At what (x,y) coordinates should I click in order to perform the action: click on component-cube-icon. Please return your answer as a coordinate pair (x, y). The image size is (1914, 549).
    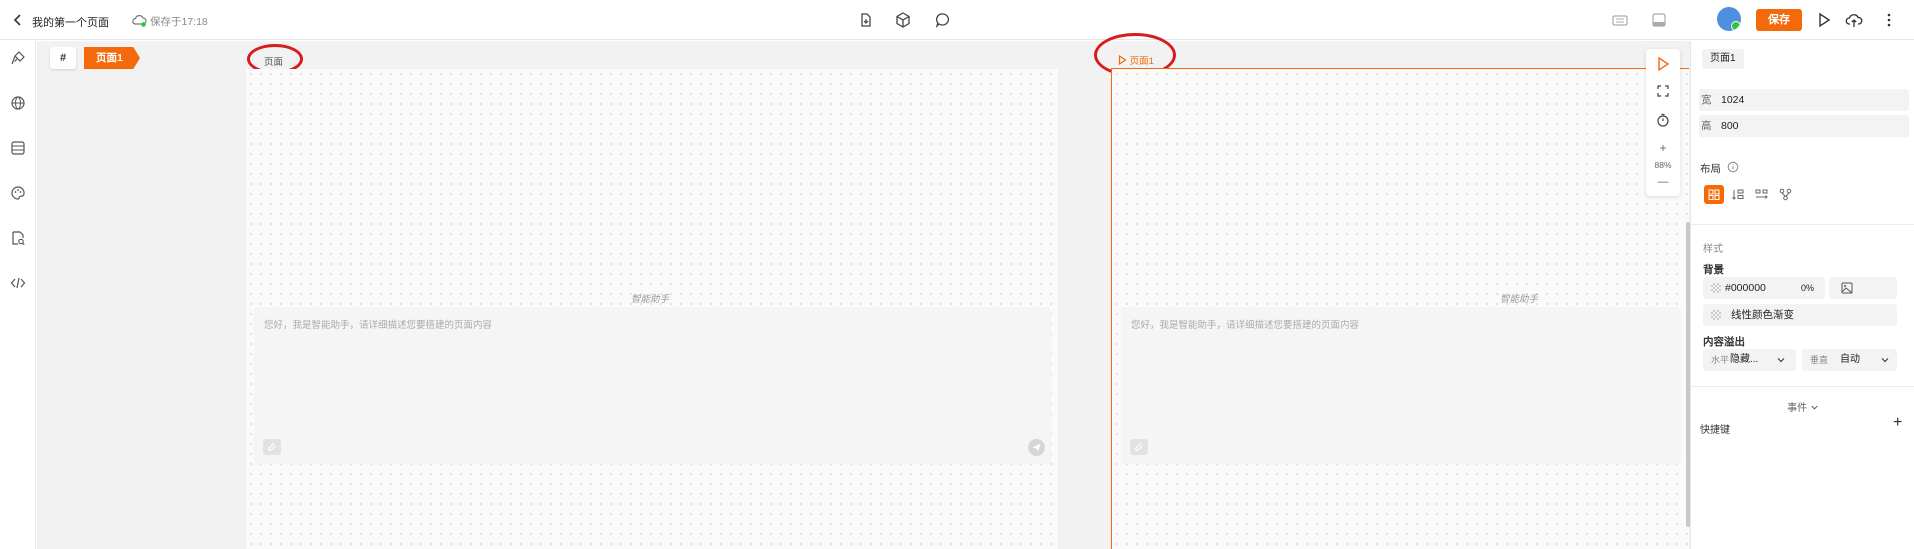
    Looking at the image, I should click on (903, 20).